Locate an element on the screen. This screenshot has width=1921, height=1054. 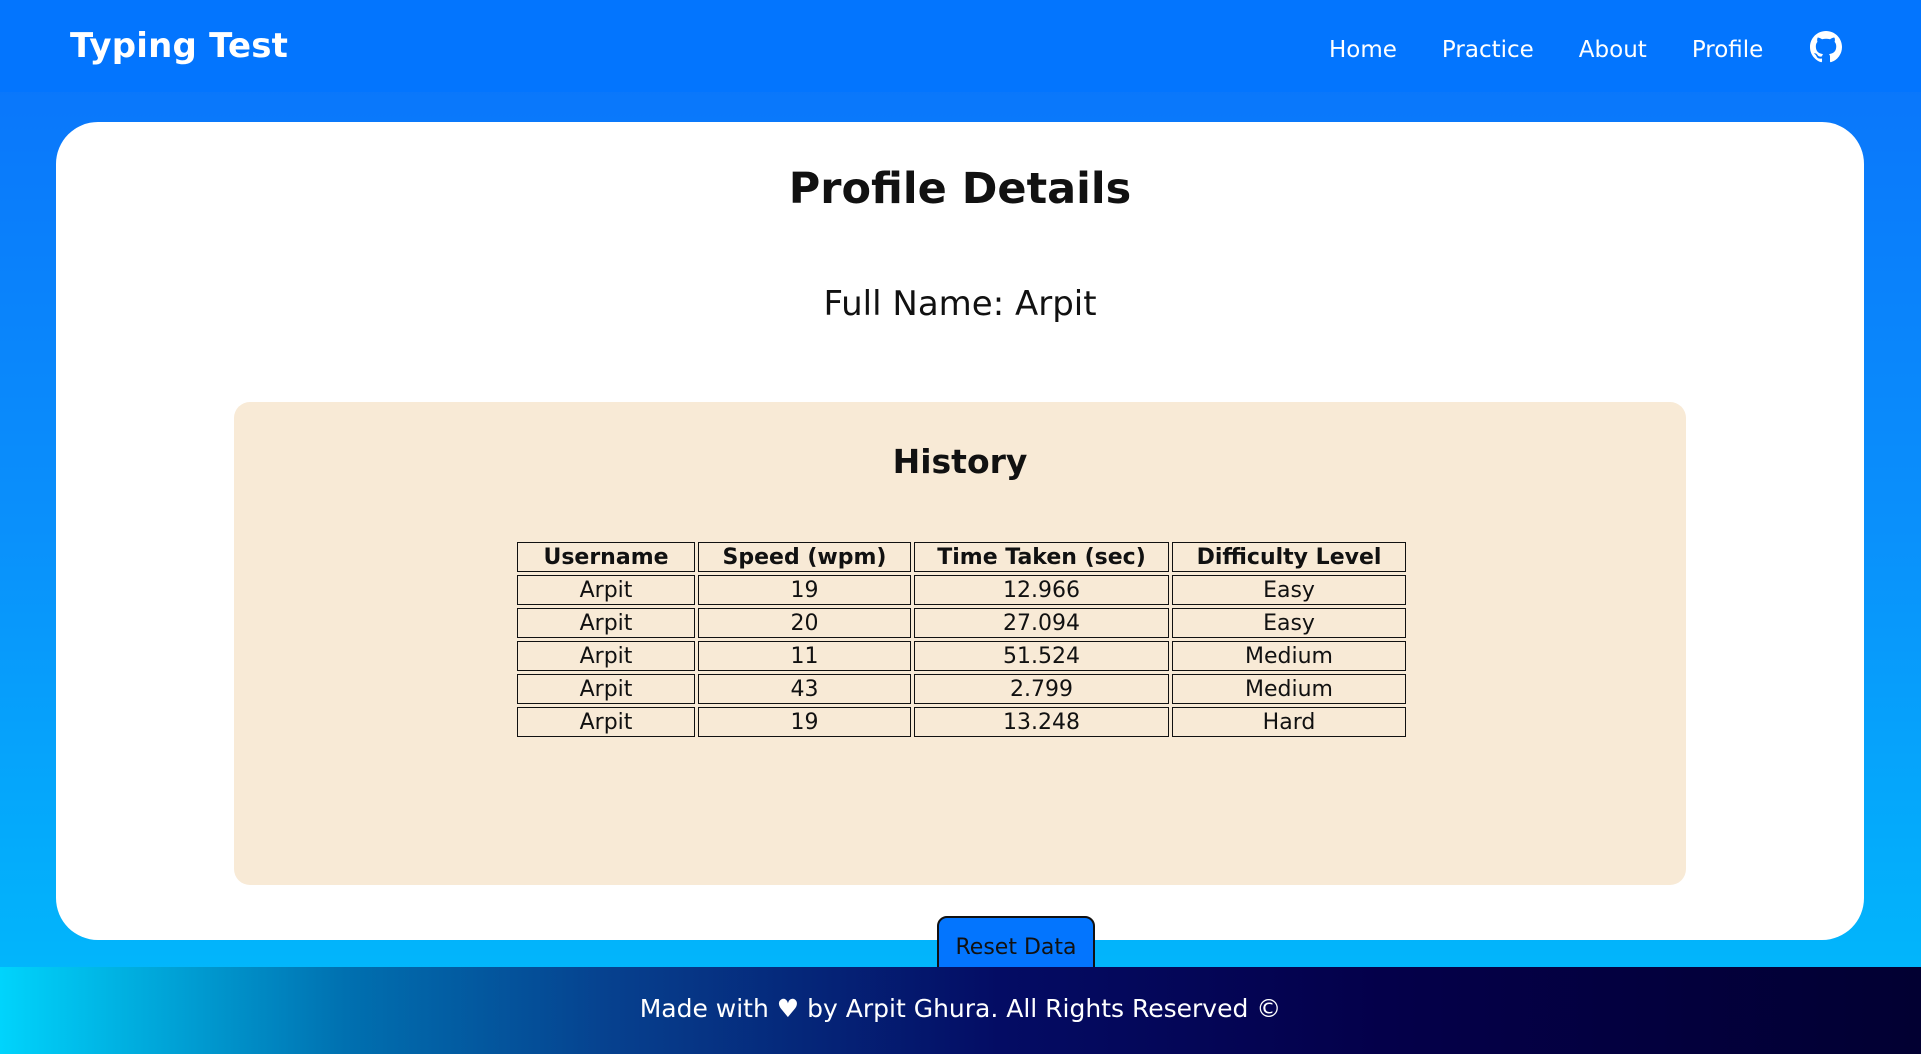
column-header-username: Username is located at coordinates (606, 557).